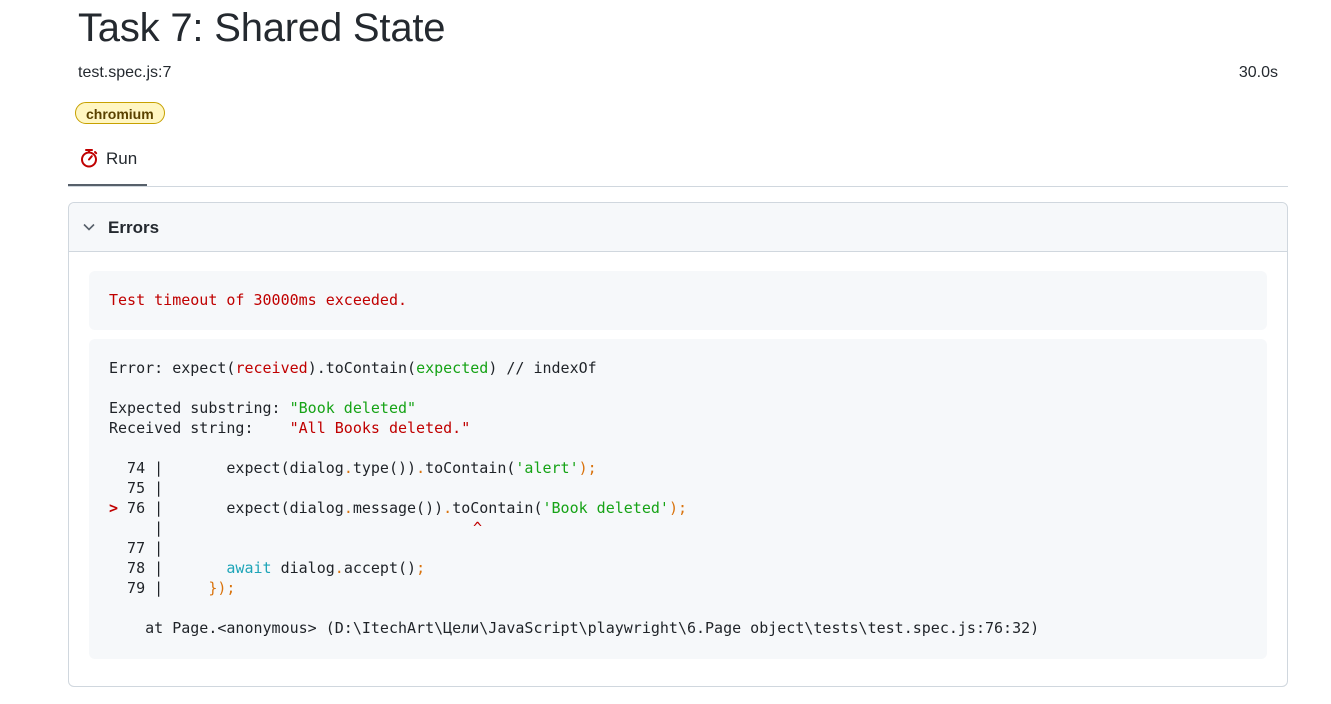  I want to click on error-line-marker: >, so click(114, 508).